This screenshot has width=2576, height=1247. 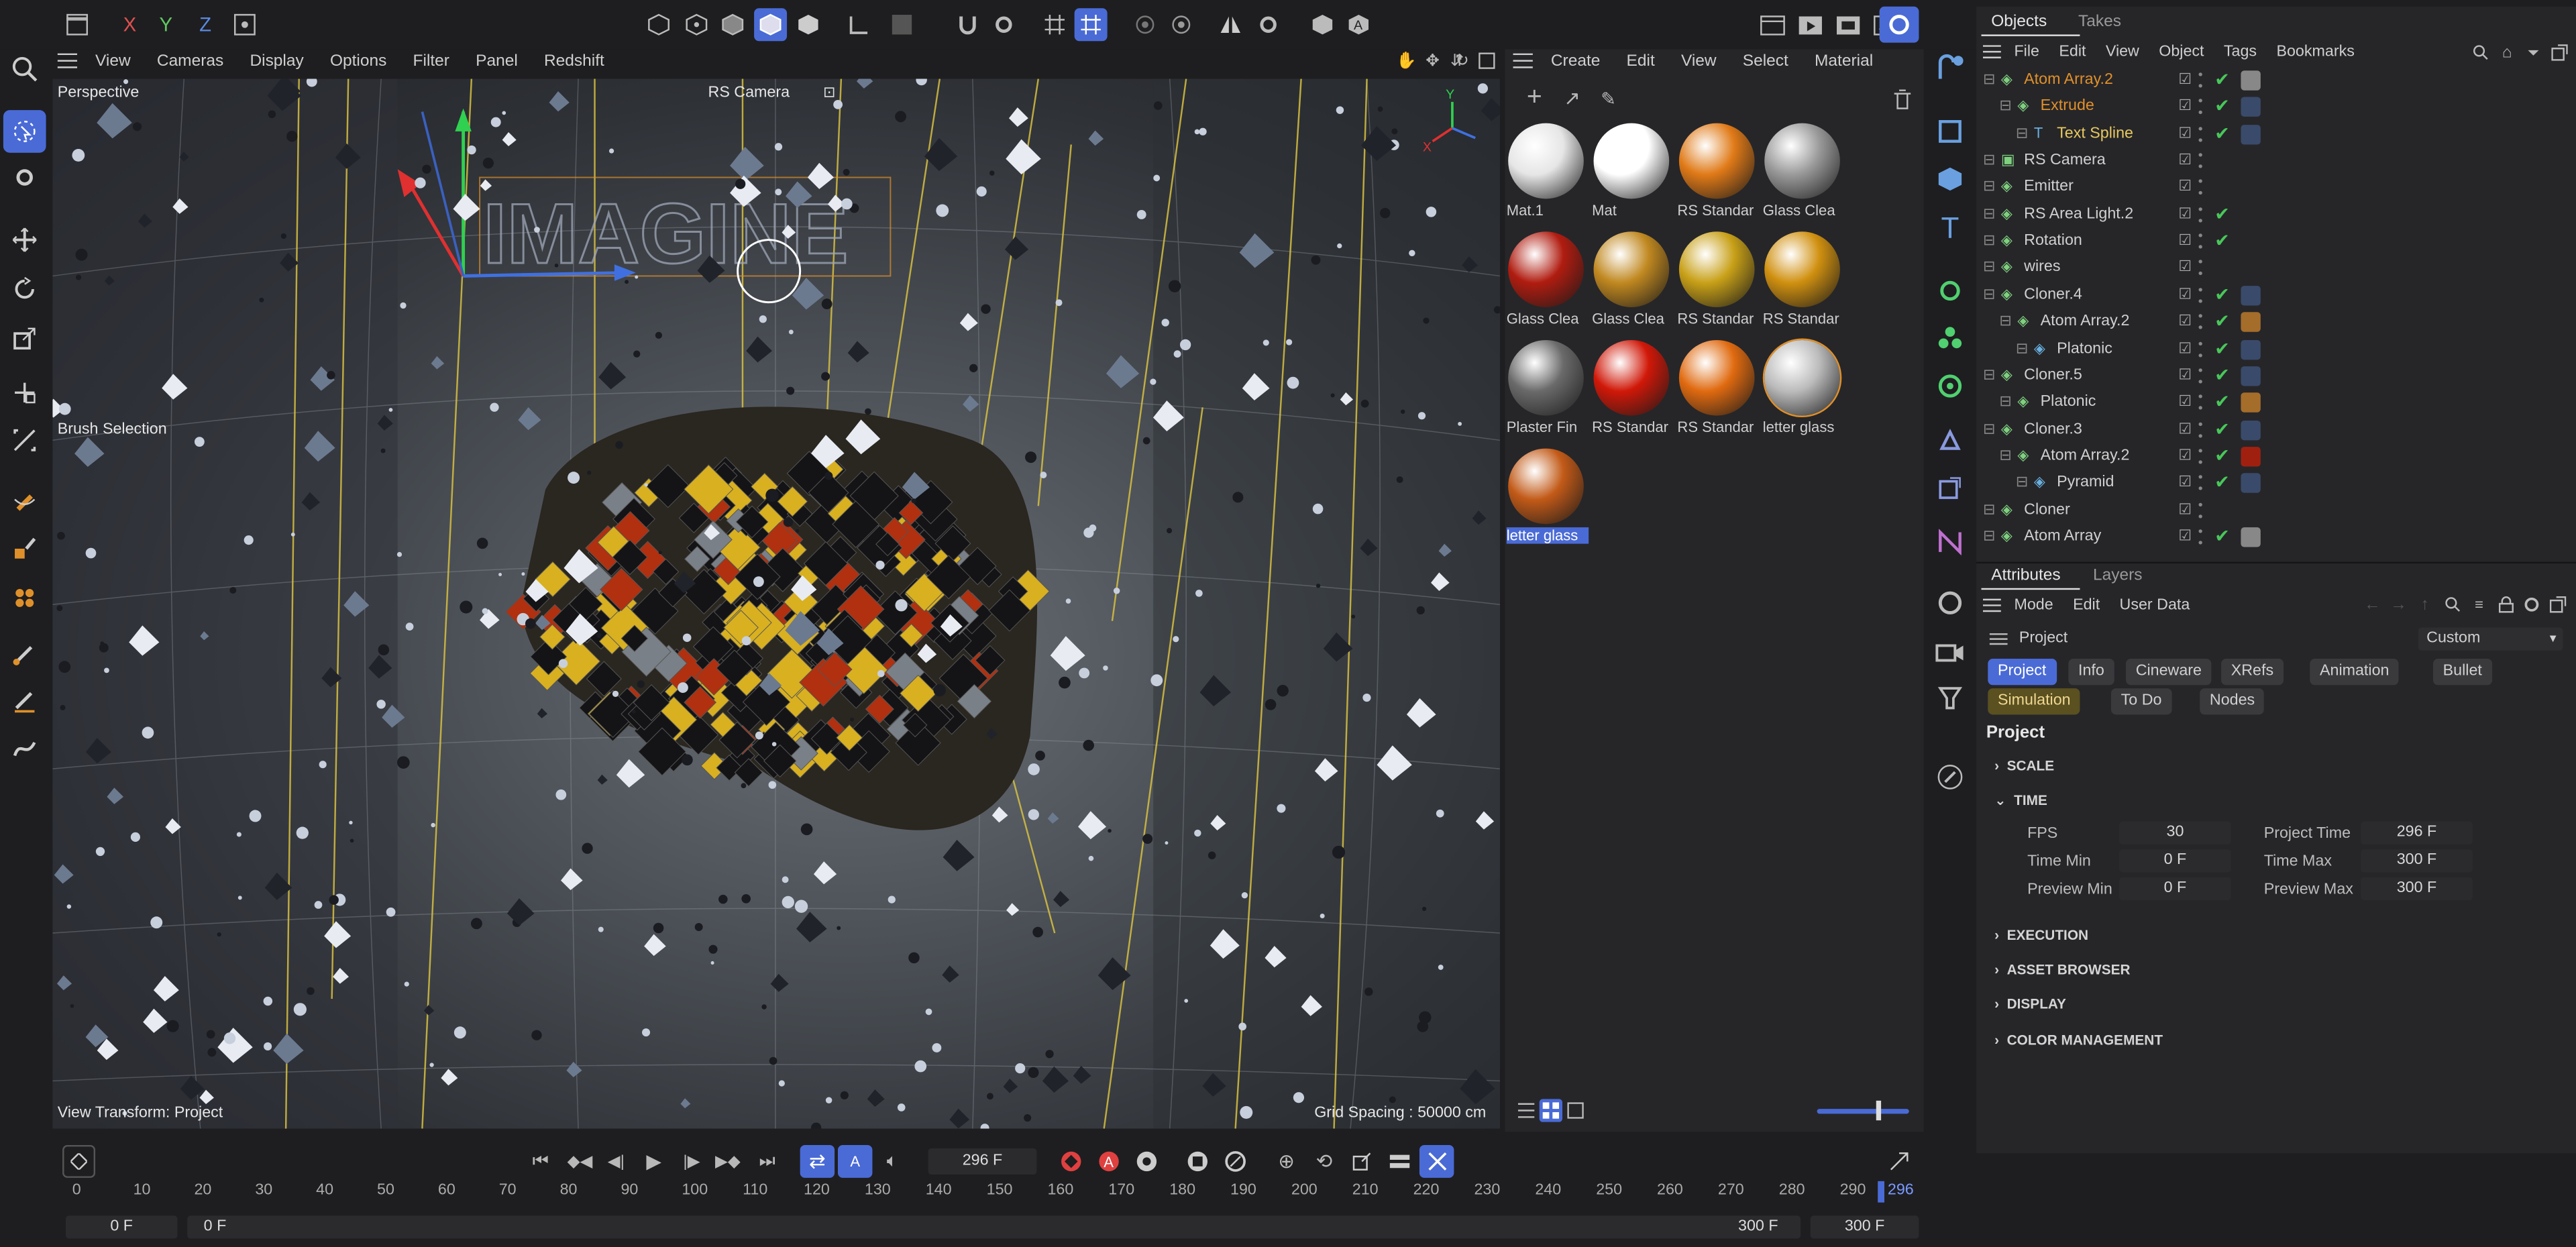 What do you see at coordinates (205, 25) in the screenshot?
I see `axis-z-toggle: Z` at bounding box center [205, 25].